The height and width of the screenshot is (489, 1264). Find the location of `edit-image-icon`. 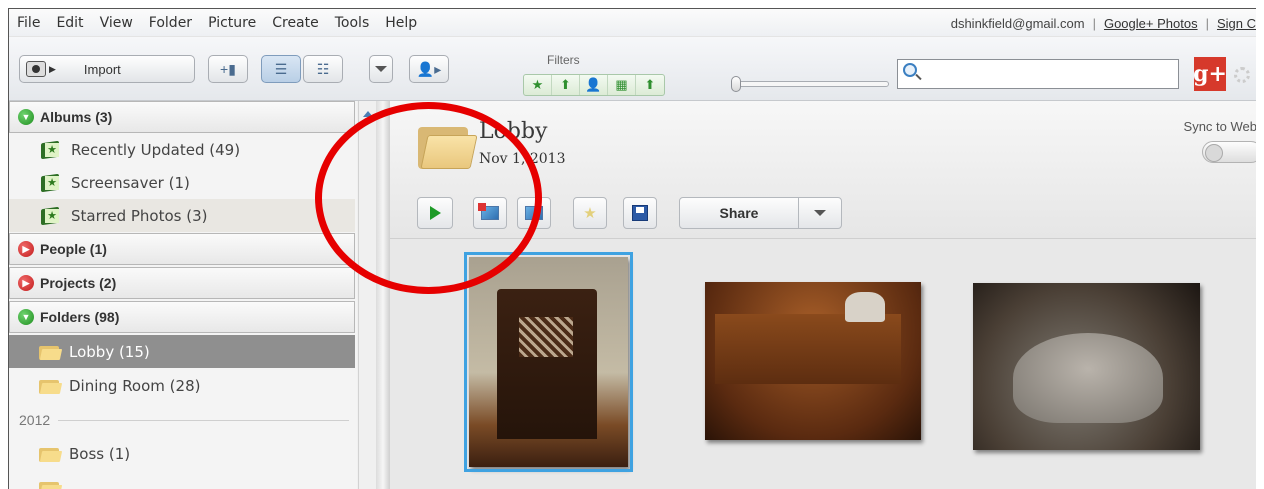

edit-image-icon is located at coordinates (488, 211).